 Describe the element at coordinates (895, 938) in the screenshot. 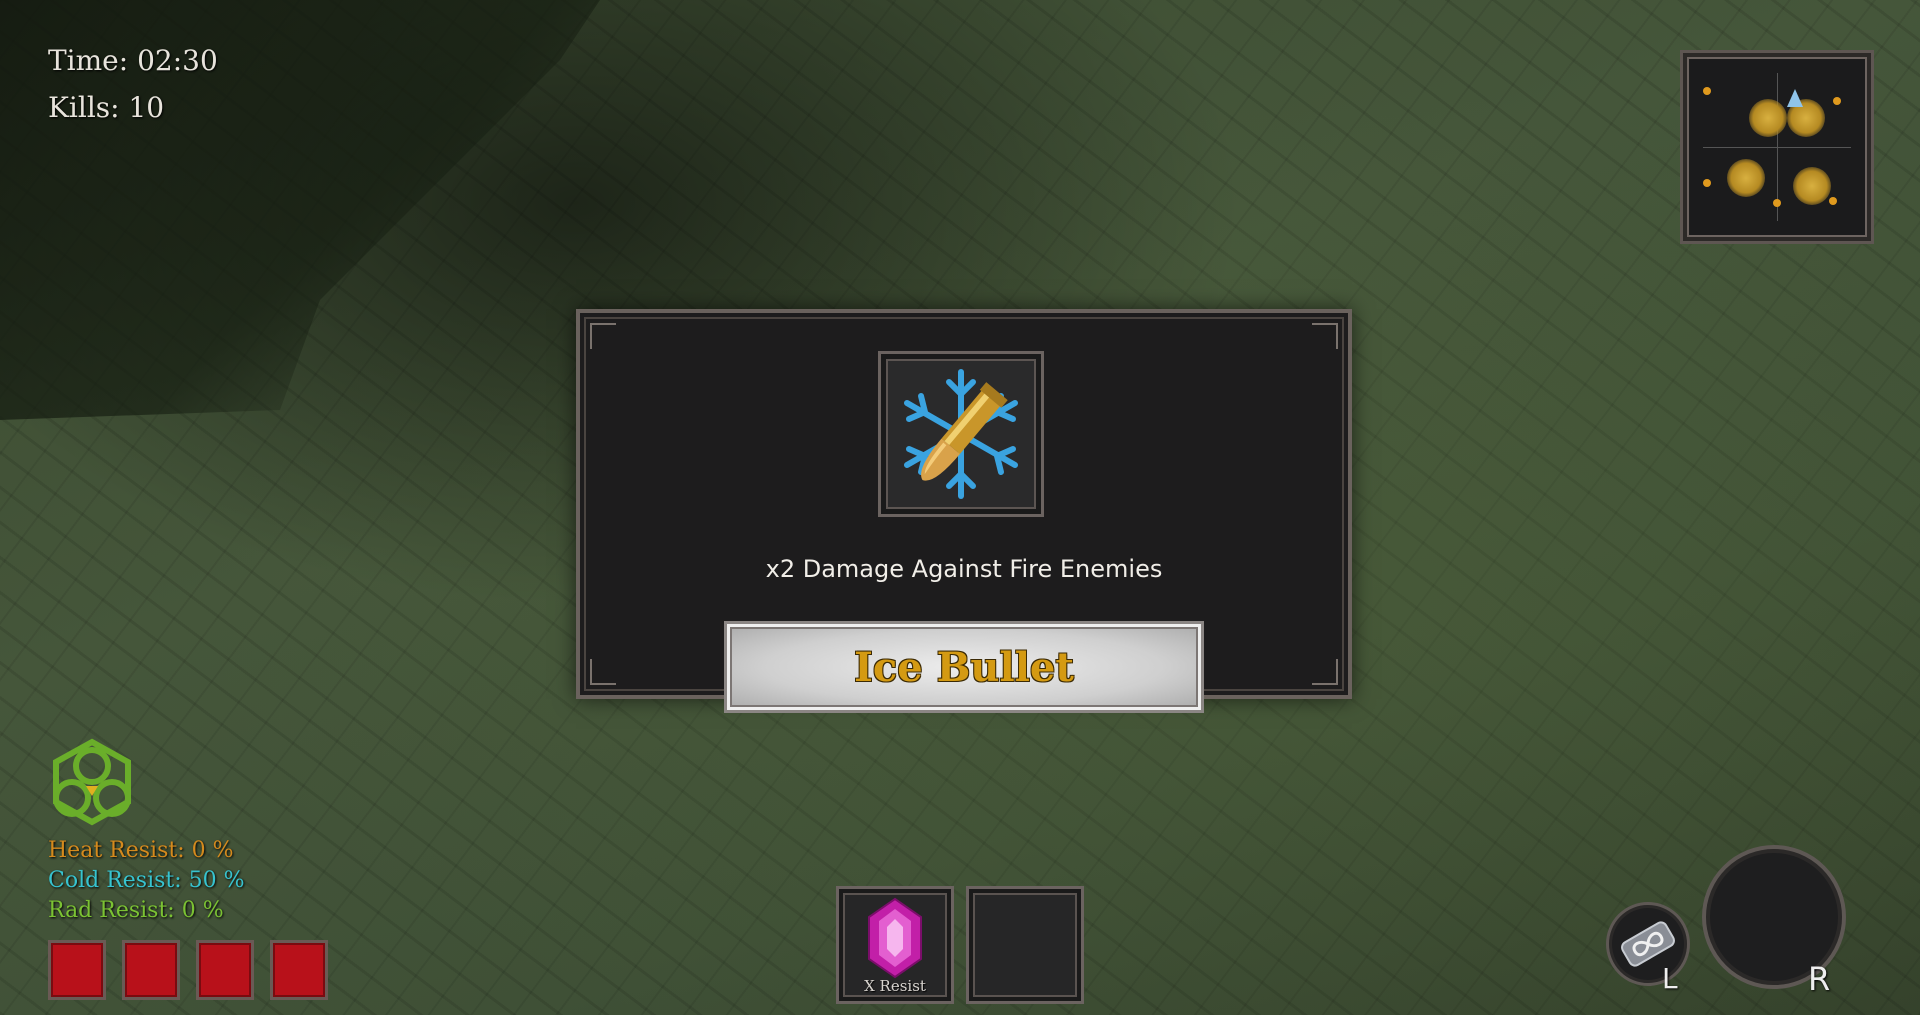

I see `pink-crystal-icon` at that location.